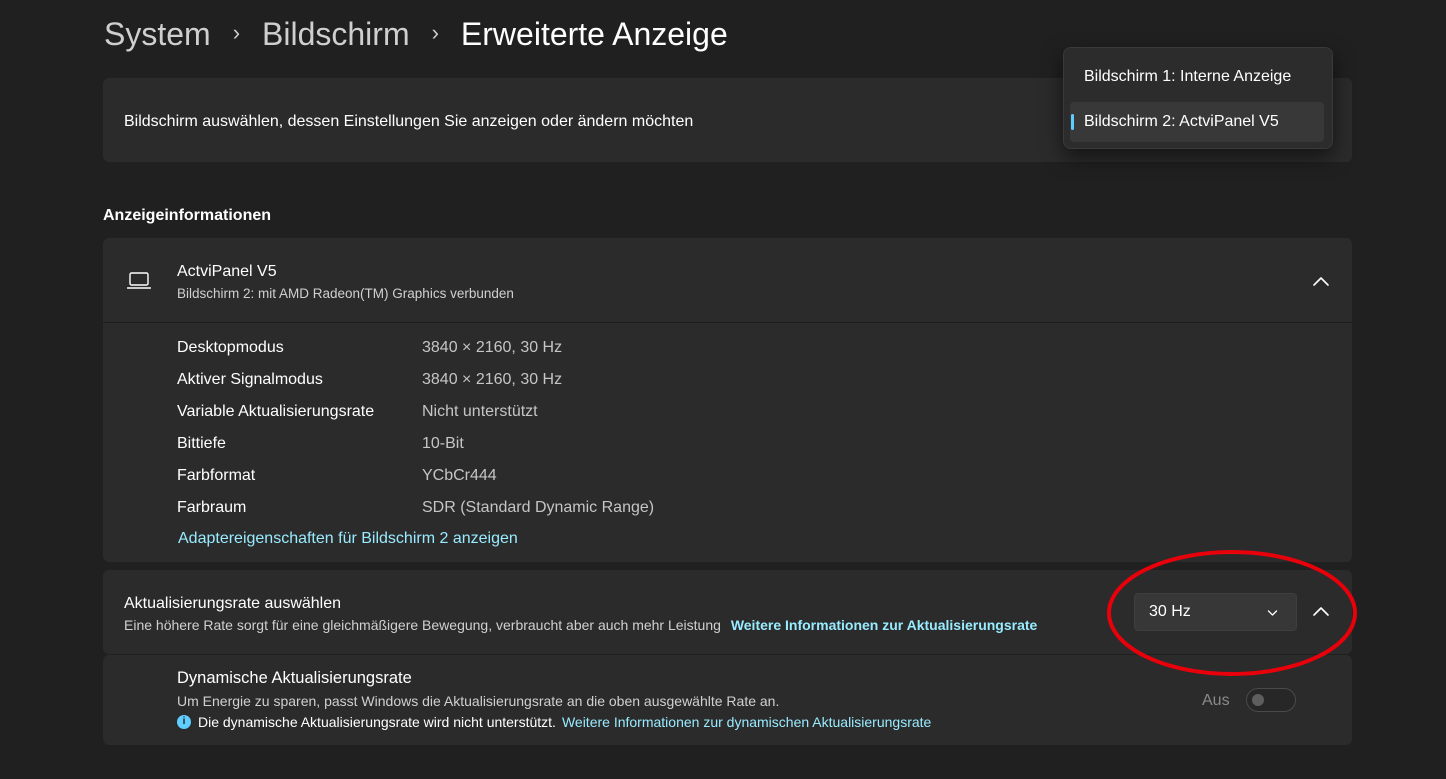 The height and width of the screenshot is (779, 1446). What do you see at coordinates (1197, 122) in the screenshot?
I see `menu-item-display-2: Bildschirm 2: ActviPanel V5` at bounding box center [1197, 122].